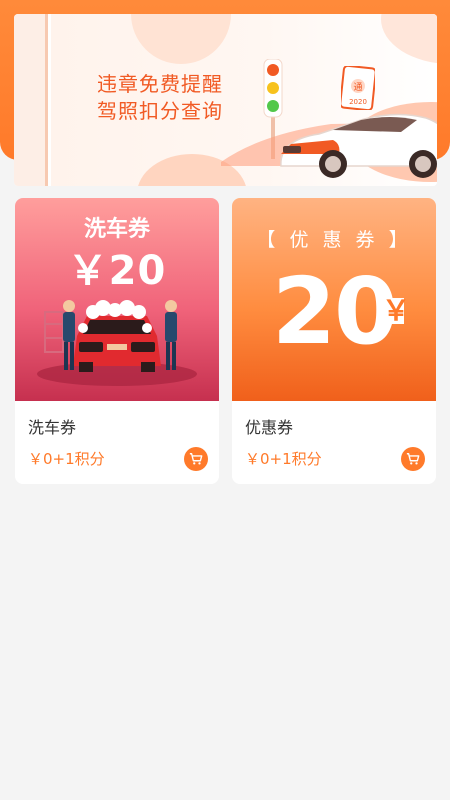  Describe the element at coordinates (396, 310) in the screenshot. I see `image-currency: ￥` at that location.